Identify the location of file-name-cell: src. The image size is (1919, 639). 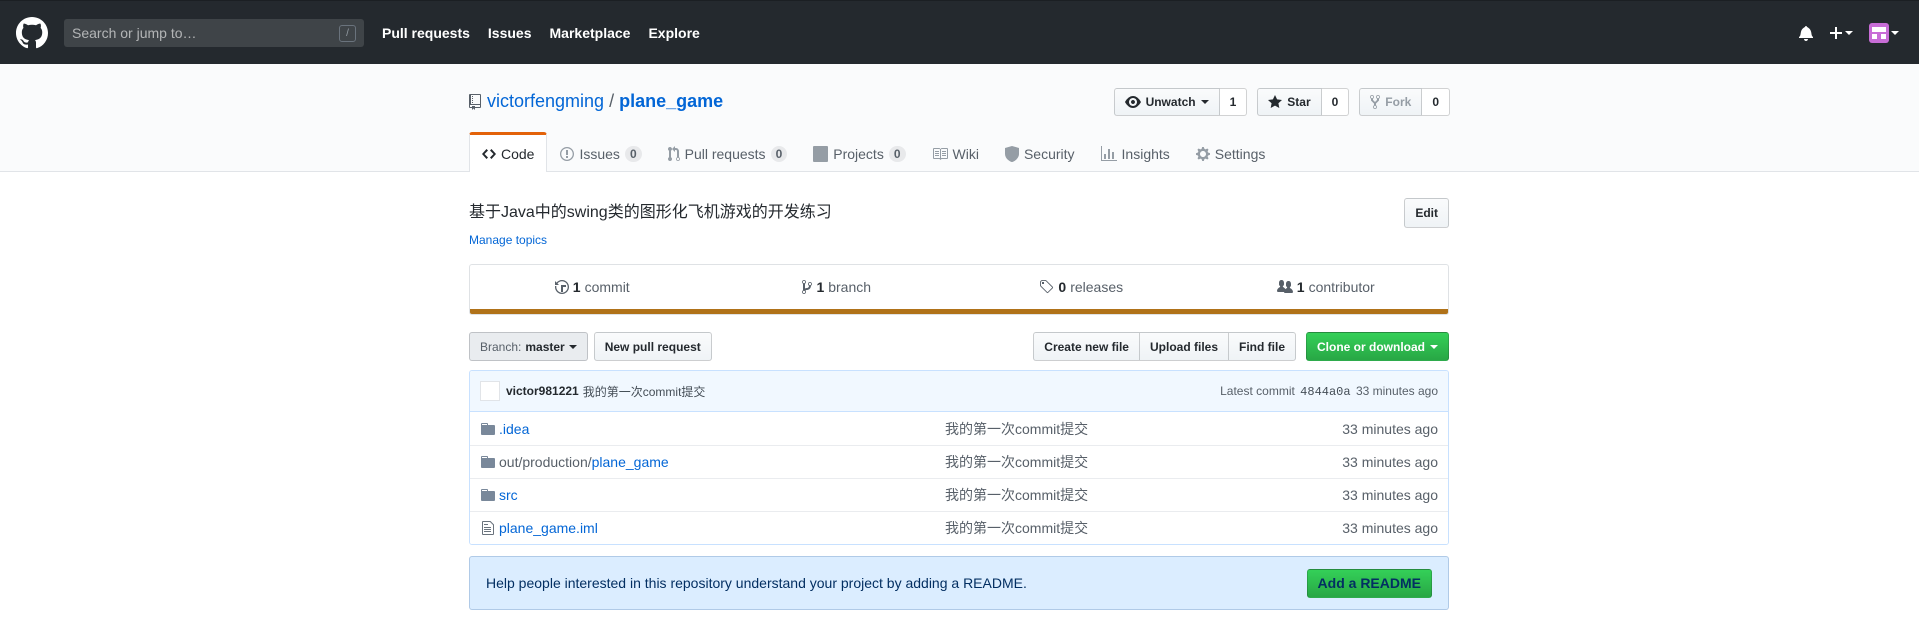
(722, 495).